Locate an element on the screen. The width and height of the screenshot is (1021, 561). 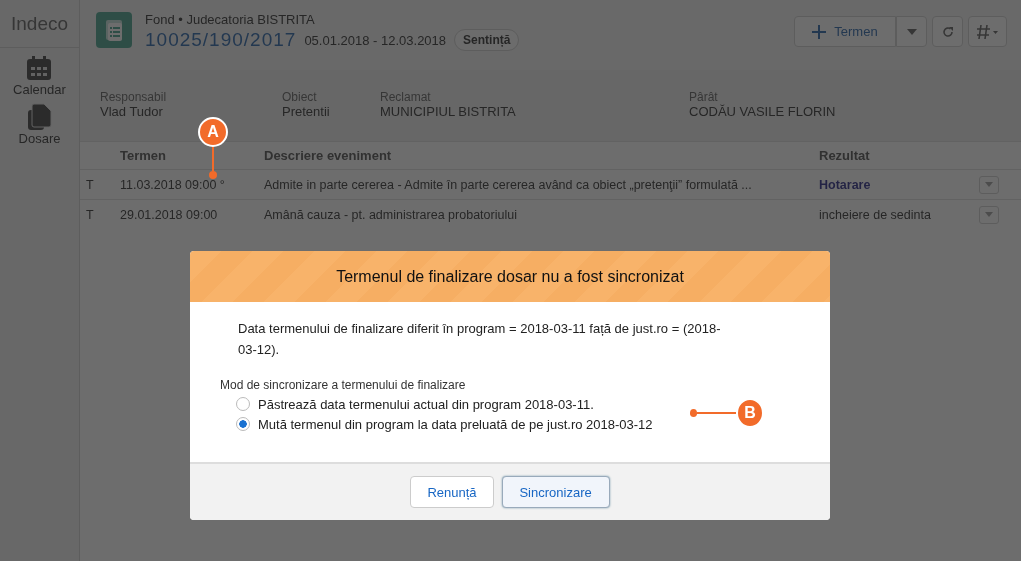
refresh-icon is located at coordinates (947, 31).